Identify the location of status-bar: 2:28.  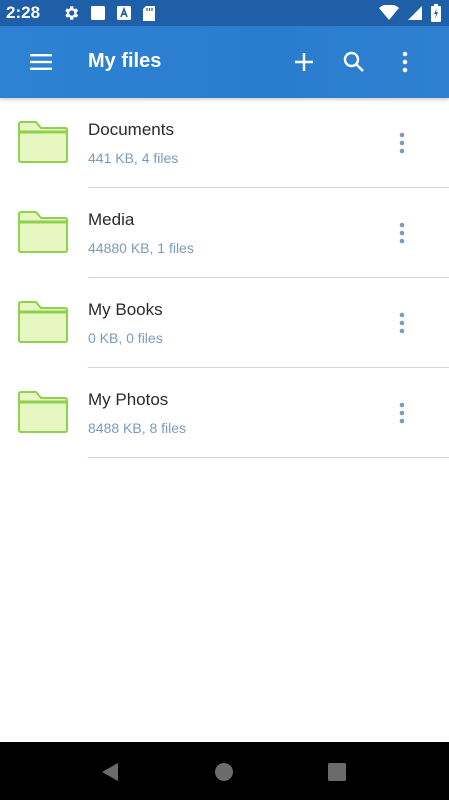
(224, 13).